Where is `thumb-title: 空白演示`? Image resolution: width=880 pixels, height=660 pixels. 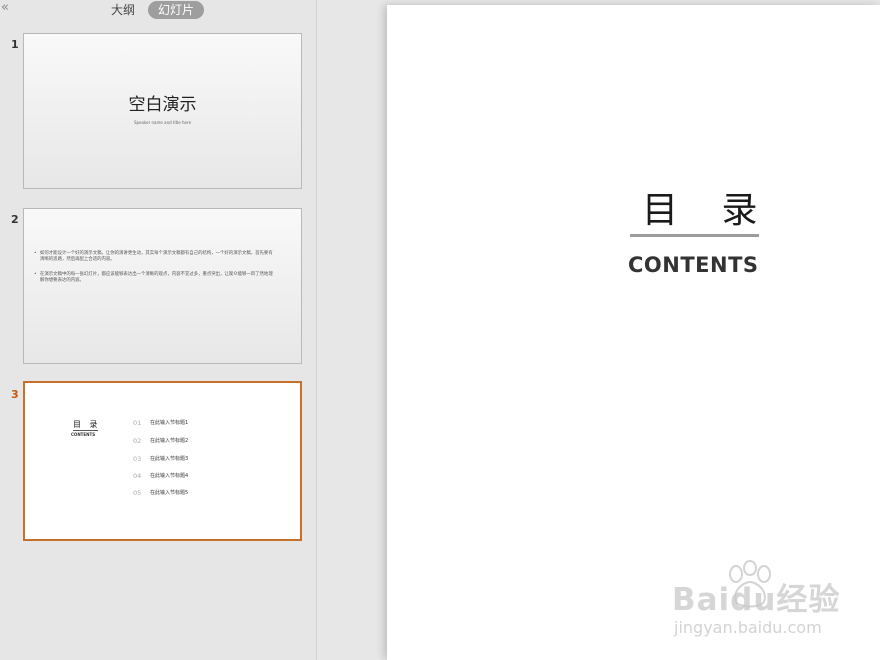
thumb-title: 空白演示 is located at coordinates (162, 105).